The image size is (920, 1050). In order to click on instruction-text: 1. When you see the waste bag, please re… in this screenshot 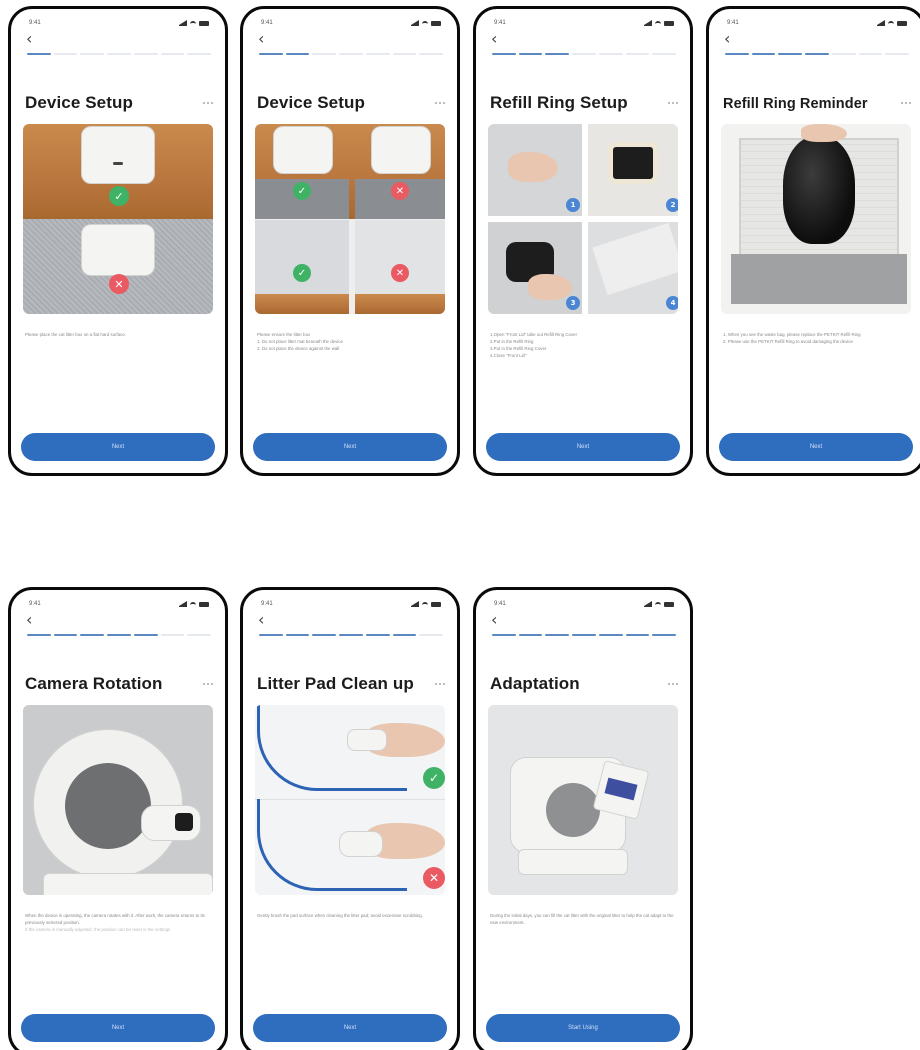, I will do `click(792, 338)`.